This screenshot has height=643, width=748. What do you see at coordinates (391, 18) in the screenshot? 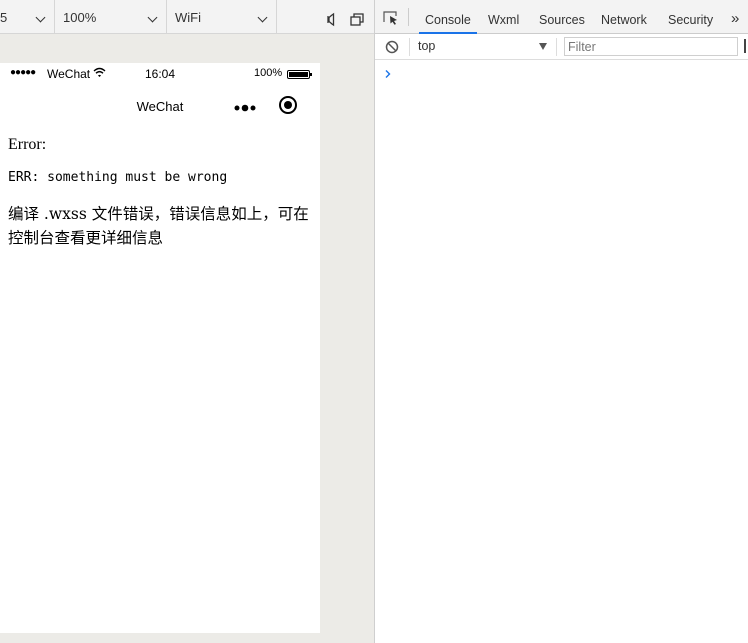
I see `inspect-icon` at bounding box center [391, 18].